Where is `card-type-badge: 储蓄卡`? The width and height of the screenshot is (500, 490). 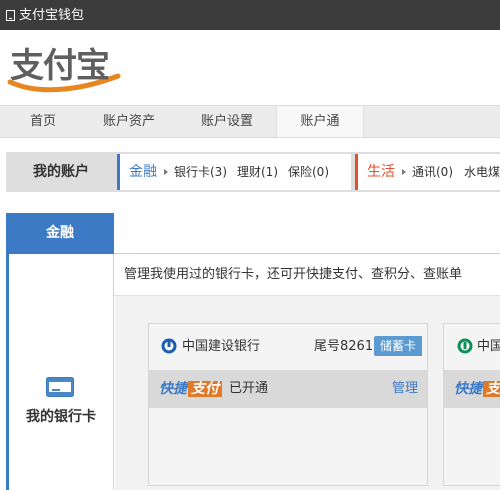
card-type-badge: 储蓄卡 is located at coordinates (398, 346).